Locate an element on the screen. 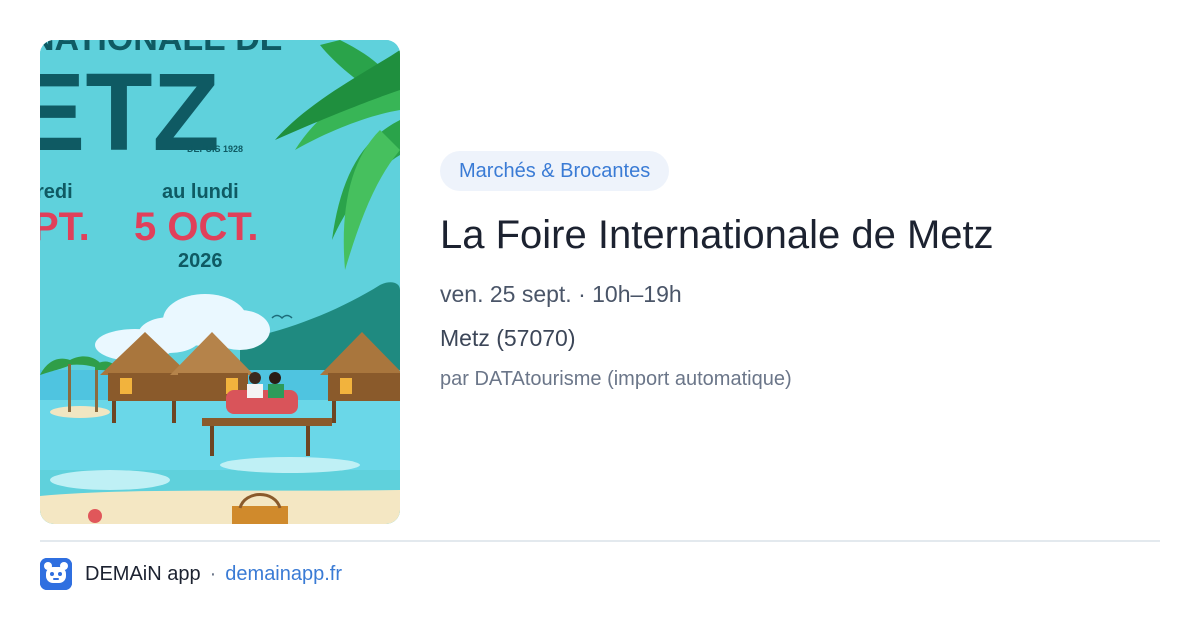 Image resolution: width=1200 pixels, height=630 pixels. poster-year: 2026 is located at coordinates (200, 261).